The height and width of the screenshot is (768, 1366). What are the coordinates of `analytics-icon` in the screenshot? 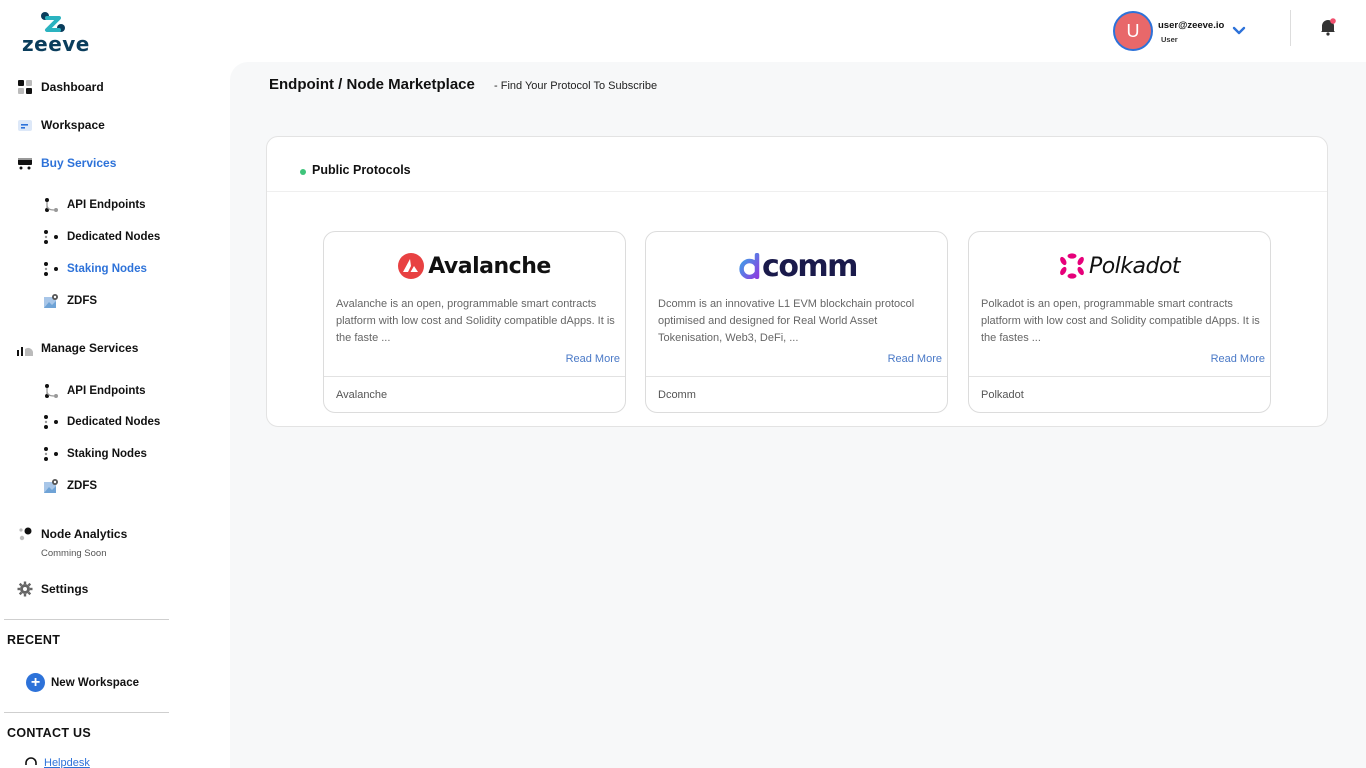 It's located at (25, 534).